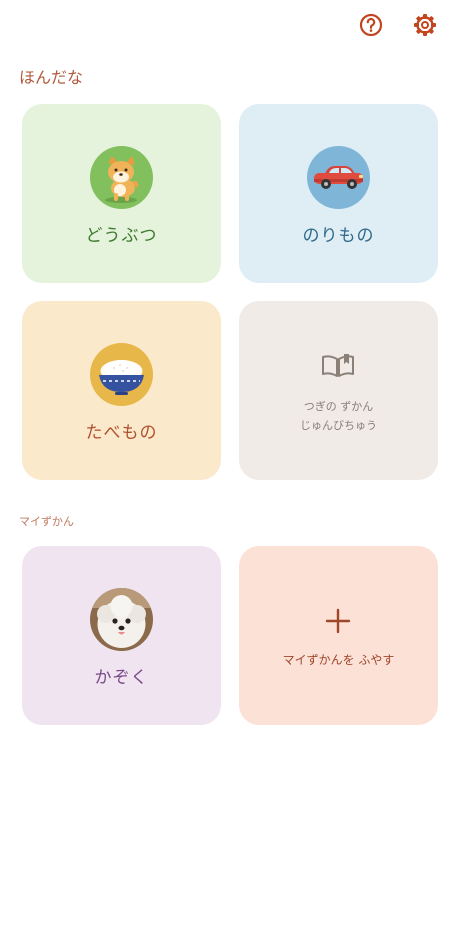 The height and width of the screenshot is (929, 460). What do you see at coordinates (121, 433) in the screenshot?
I see `book-label-food: たべもの` at bounding box center [121, 433].